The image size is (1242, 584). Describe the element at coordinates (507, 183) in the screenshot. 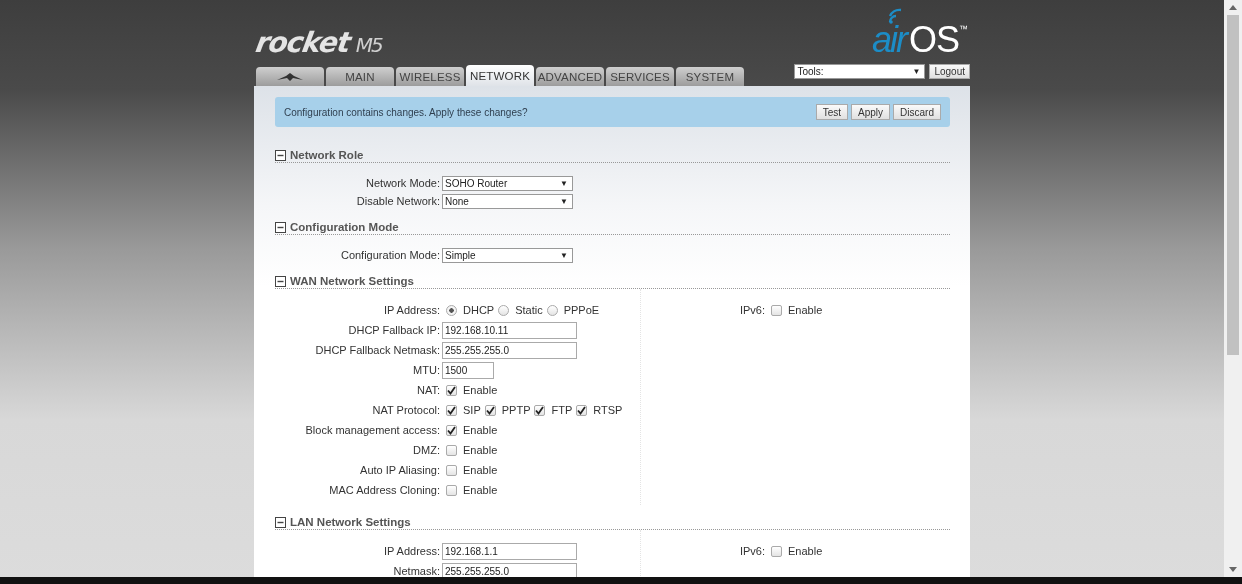

I see `dropdown: SOHO Router ▼` at that location.